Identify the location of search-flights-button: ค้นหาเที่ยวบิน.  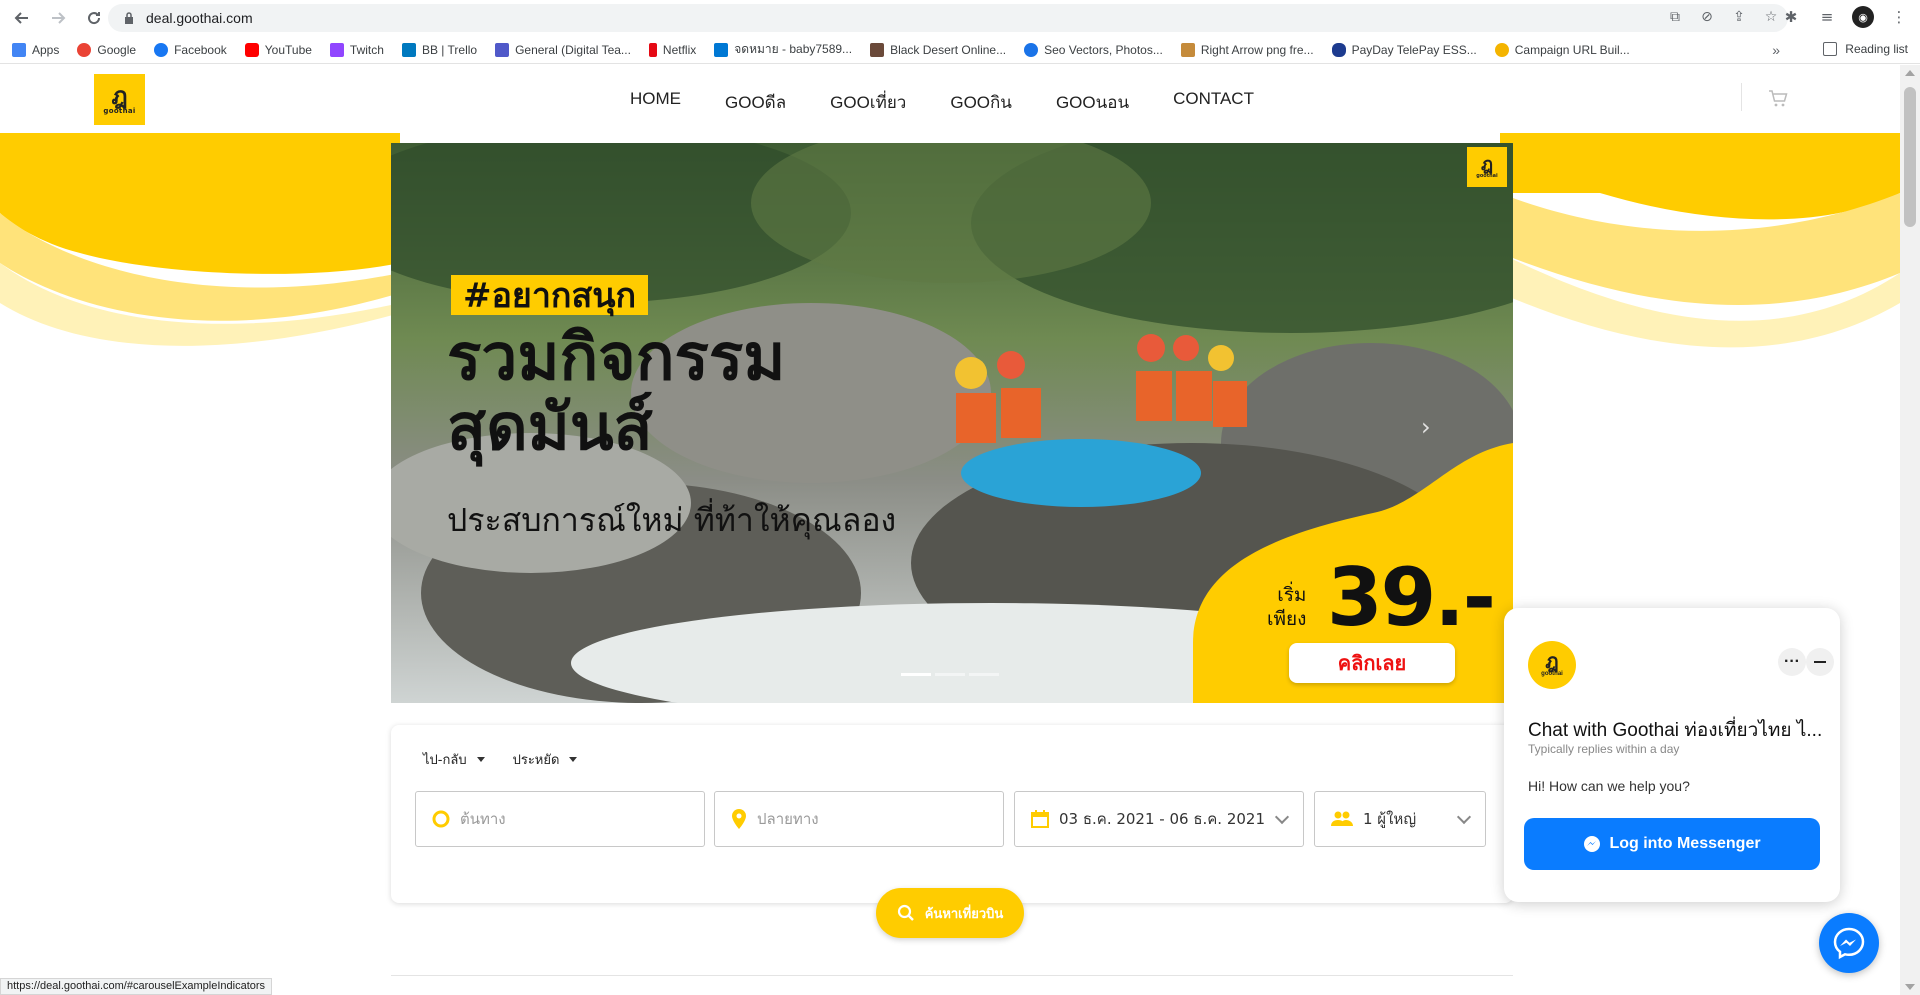
(950, 913).